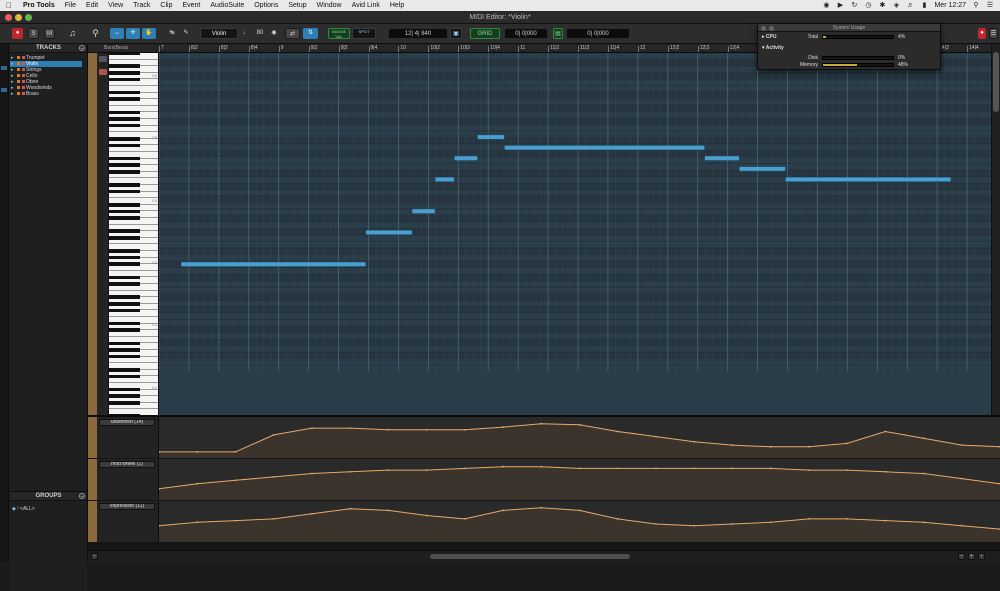  Describe the element at coordinates (186, 33) in the screenshot. I see `pencil-tool-icon: ✎` at that location.